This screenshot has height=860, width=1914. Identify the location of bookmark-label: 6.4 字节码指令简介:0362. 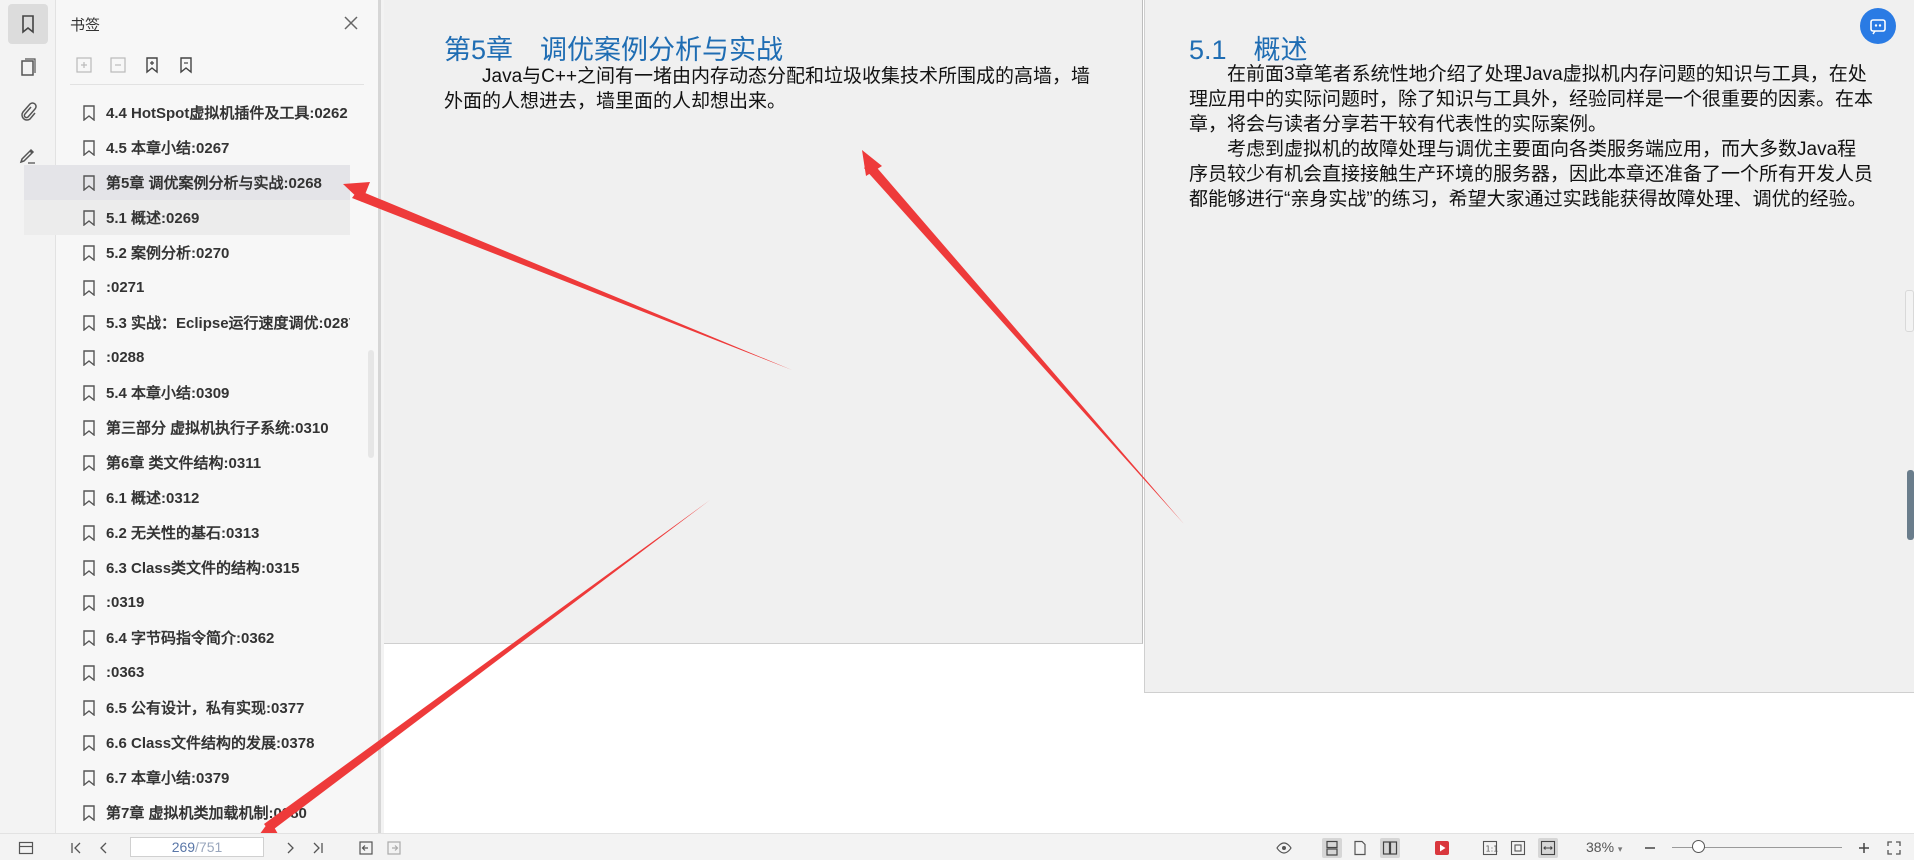
(190, 638).